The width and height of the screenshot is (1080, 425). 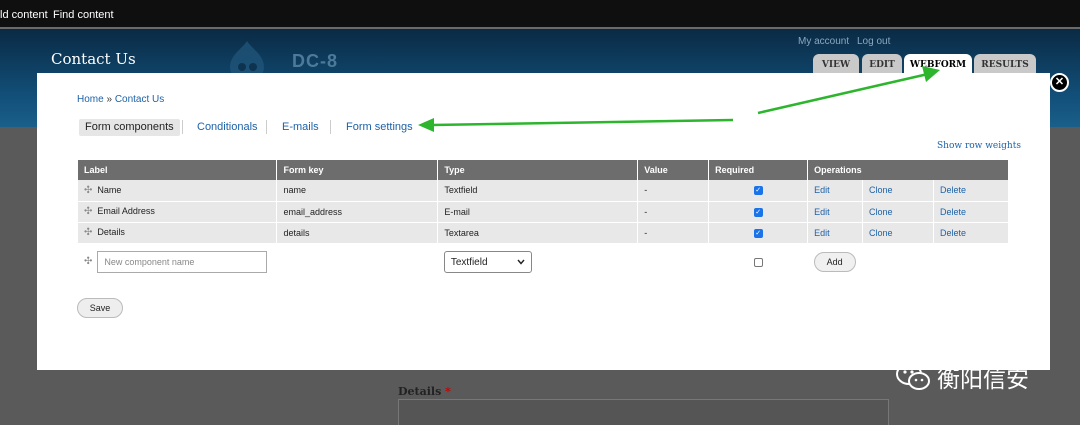 What do you see at coordinates (913, 376) in the screenshot?
I see `wechat-icon` at bounding box center [913, 376].